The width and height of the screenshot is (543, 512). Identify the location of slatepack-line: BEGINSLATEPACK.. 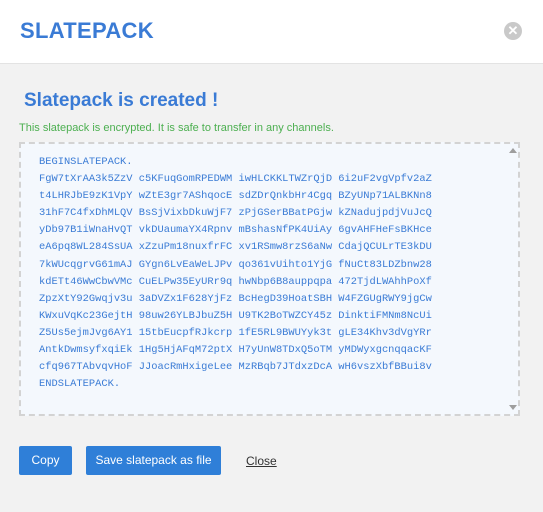
(86, 162).